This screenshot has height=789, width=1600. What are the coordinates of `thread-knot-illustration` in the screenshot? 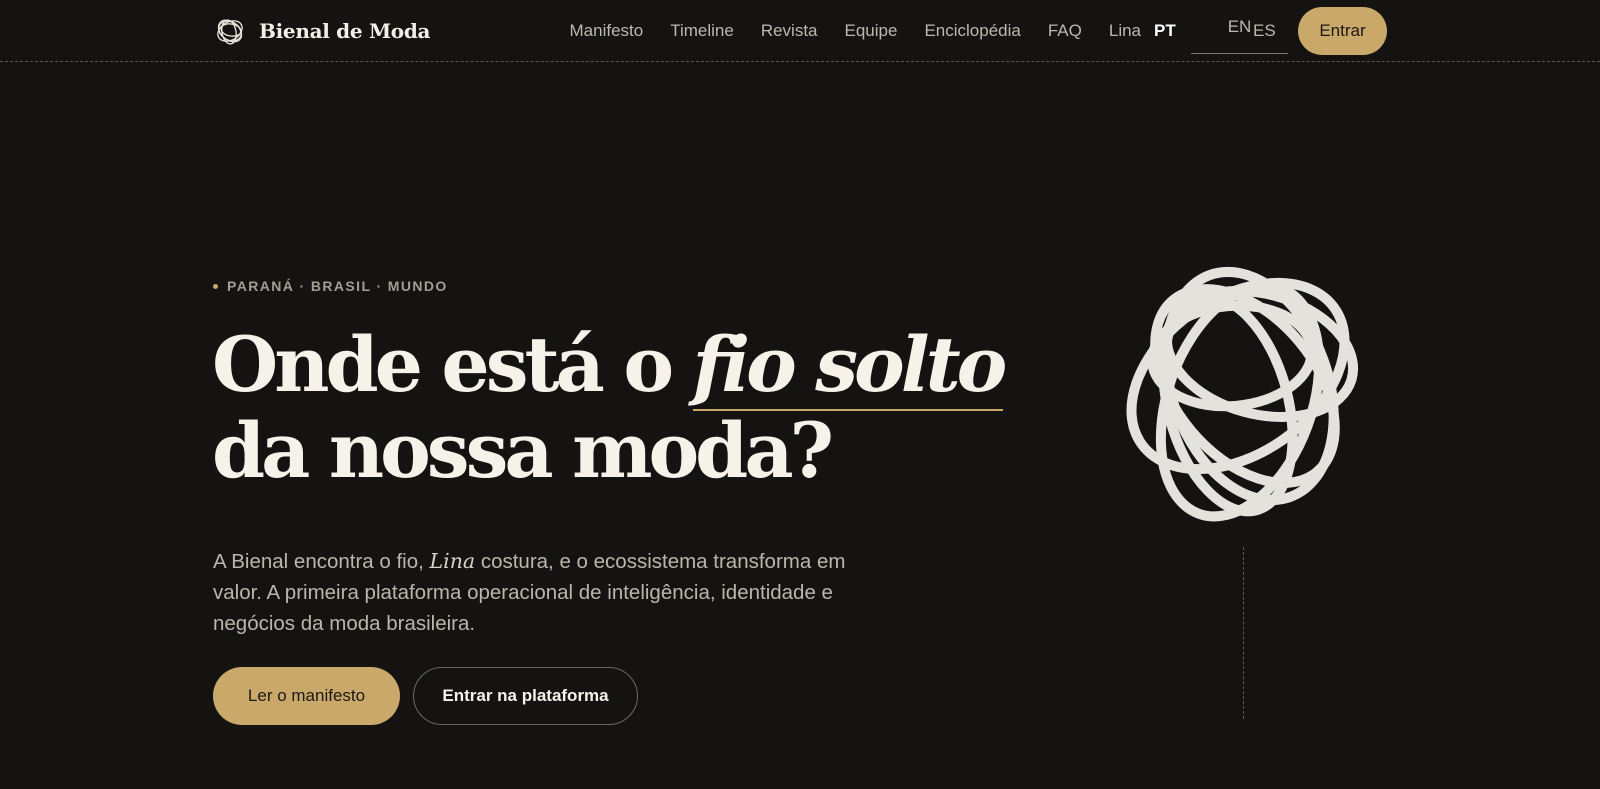 It's located at (1242, 394).